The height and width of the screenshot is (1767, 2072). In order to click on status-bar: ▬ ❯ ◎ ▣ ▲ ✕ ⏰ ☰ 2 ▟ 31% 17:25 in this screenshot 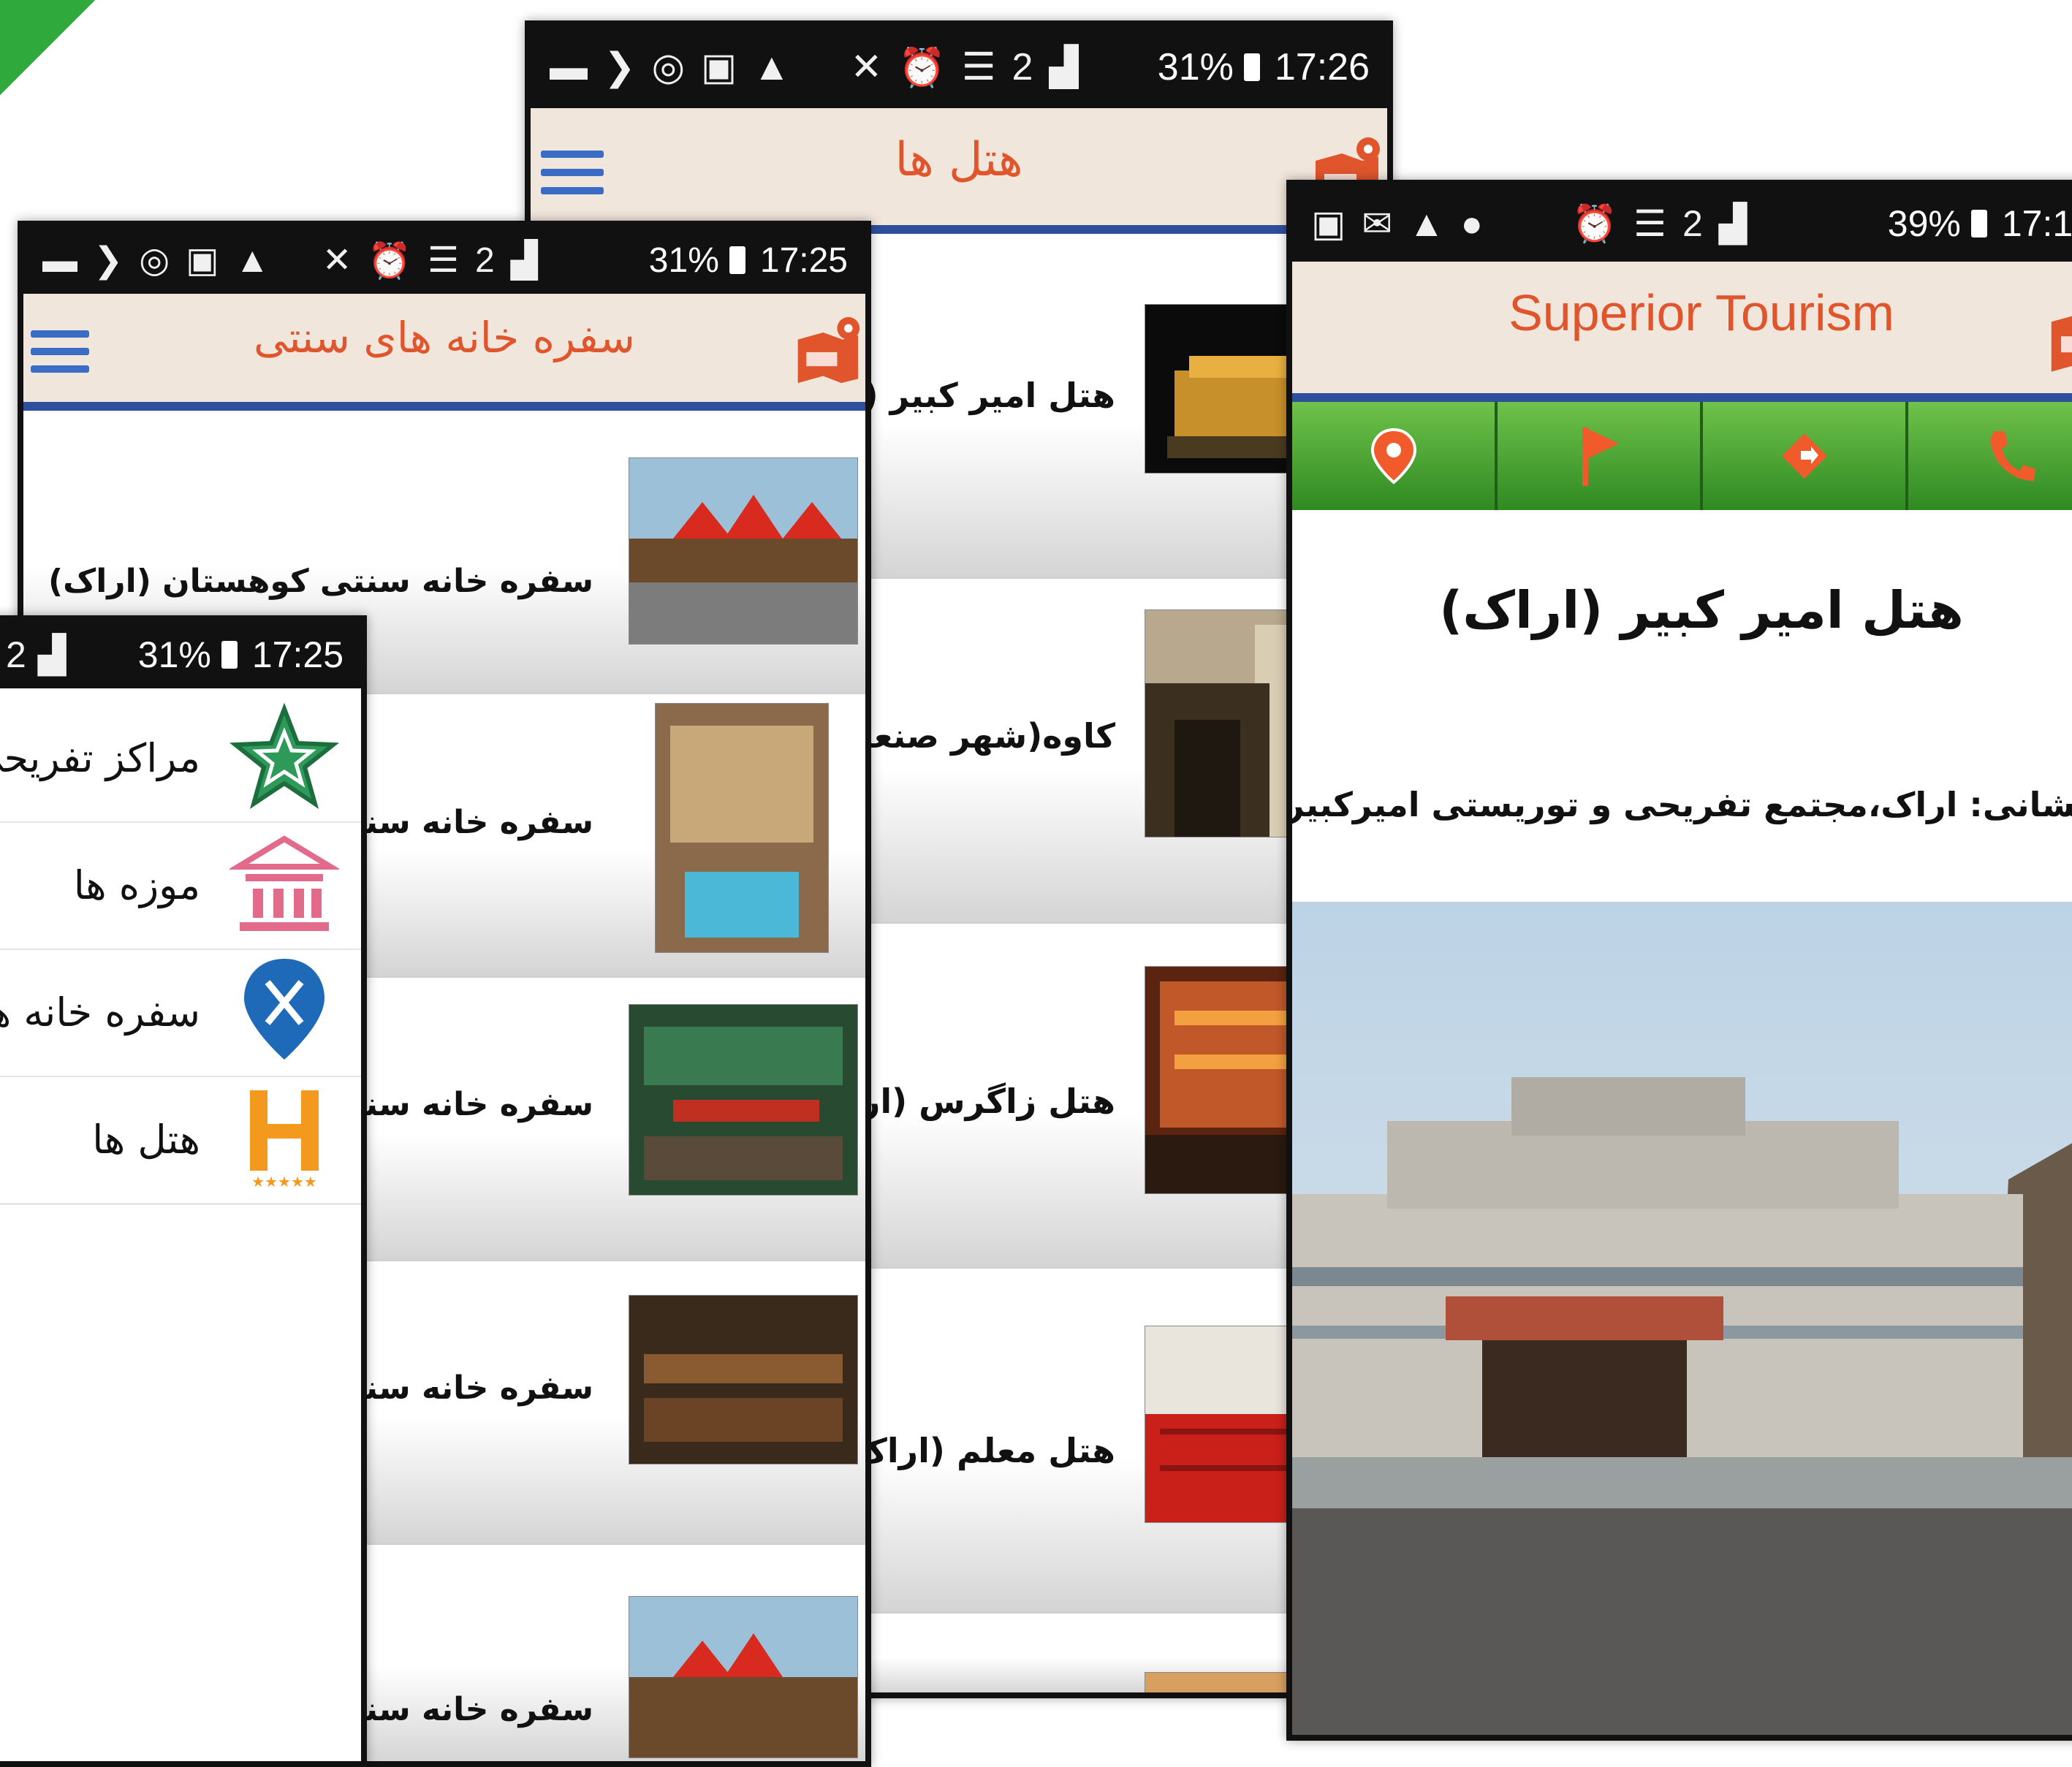, I will do `click(444, 260)`.